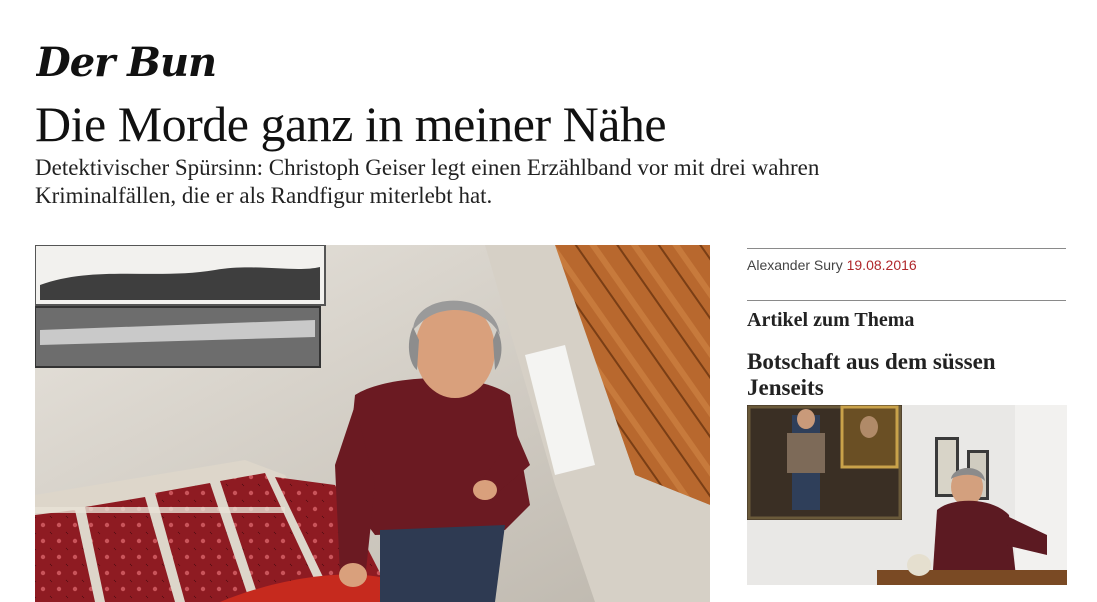 Image resolution: width=1097 pixels, height=602 pixels. What do you see at coordinates (881, 265) in the screenshot?
I see `publish-date: 19.08.2016` at bounding box center [881, 265].